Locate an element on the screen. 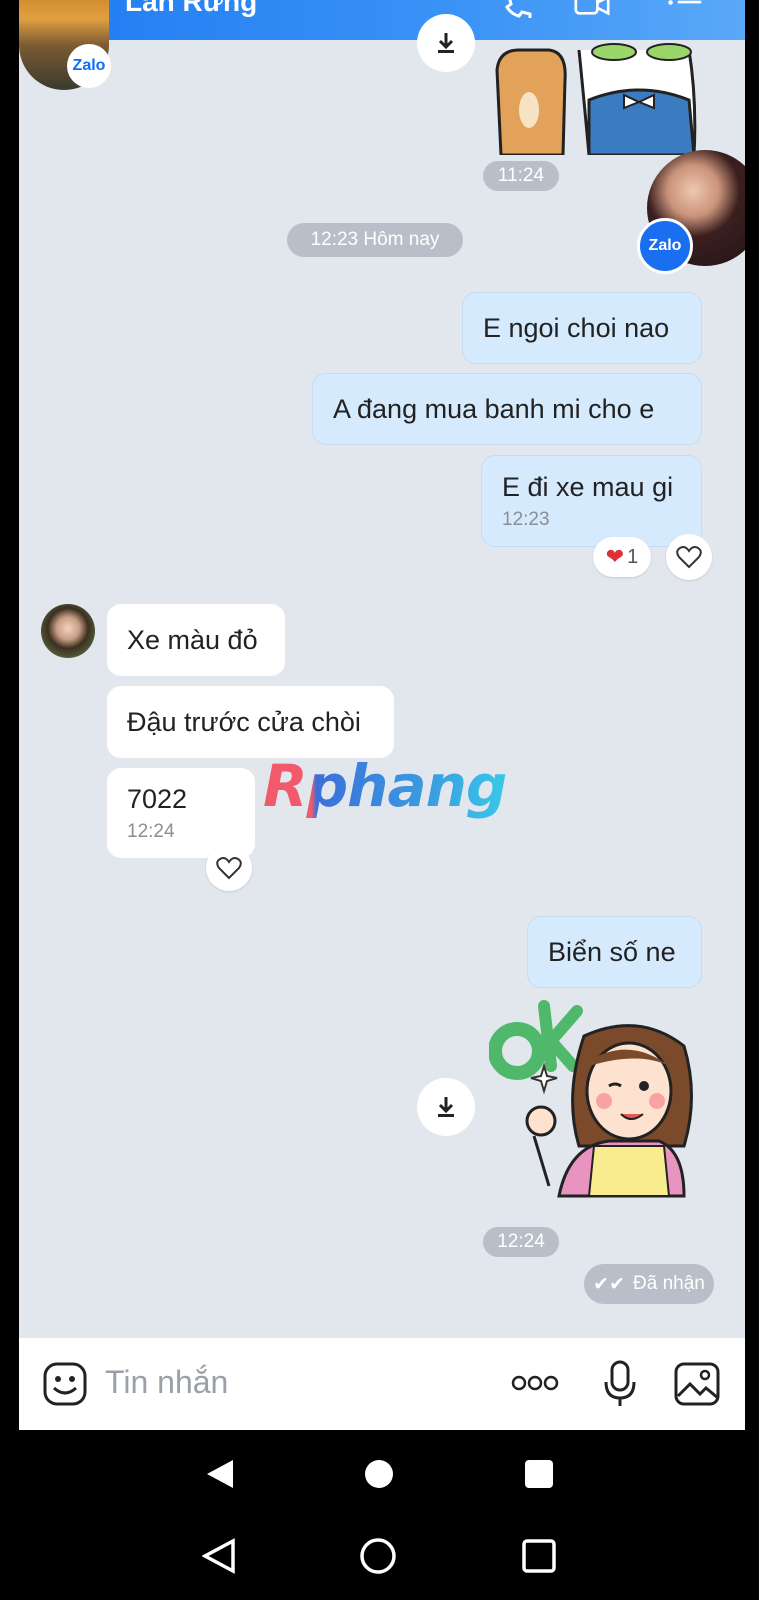 This screenshot has width=759, height=1600. mic-icon is located at coordinates (620, 1384).